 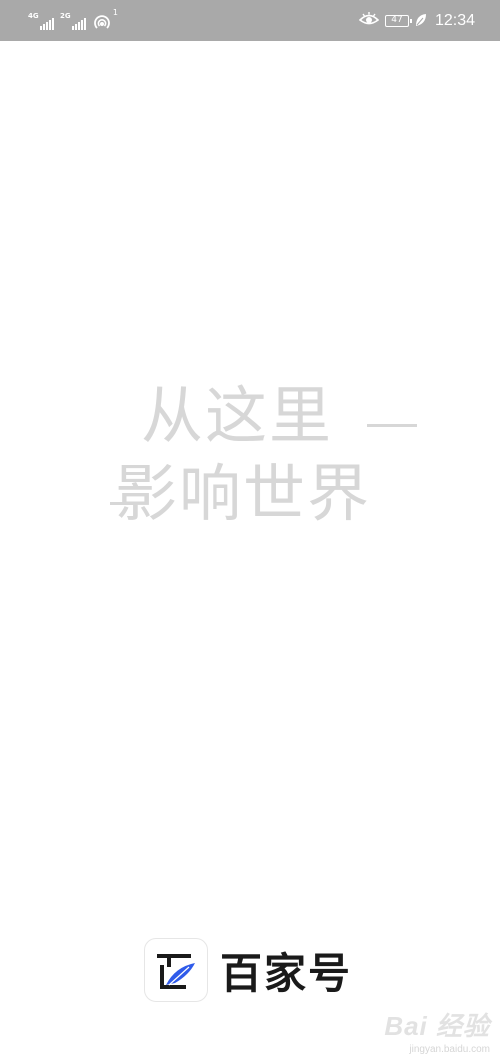 I want to click on eye-icon, so click(x=369, y=21).